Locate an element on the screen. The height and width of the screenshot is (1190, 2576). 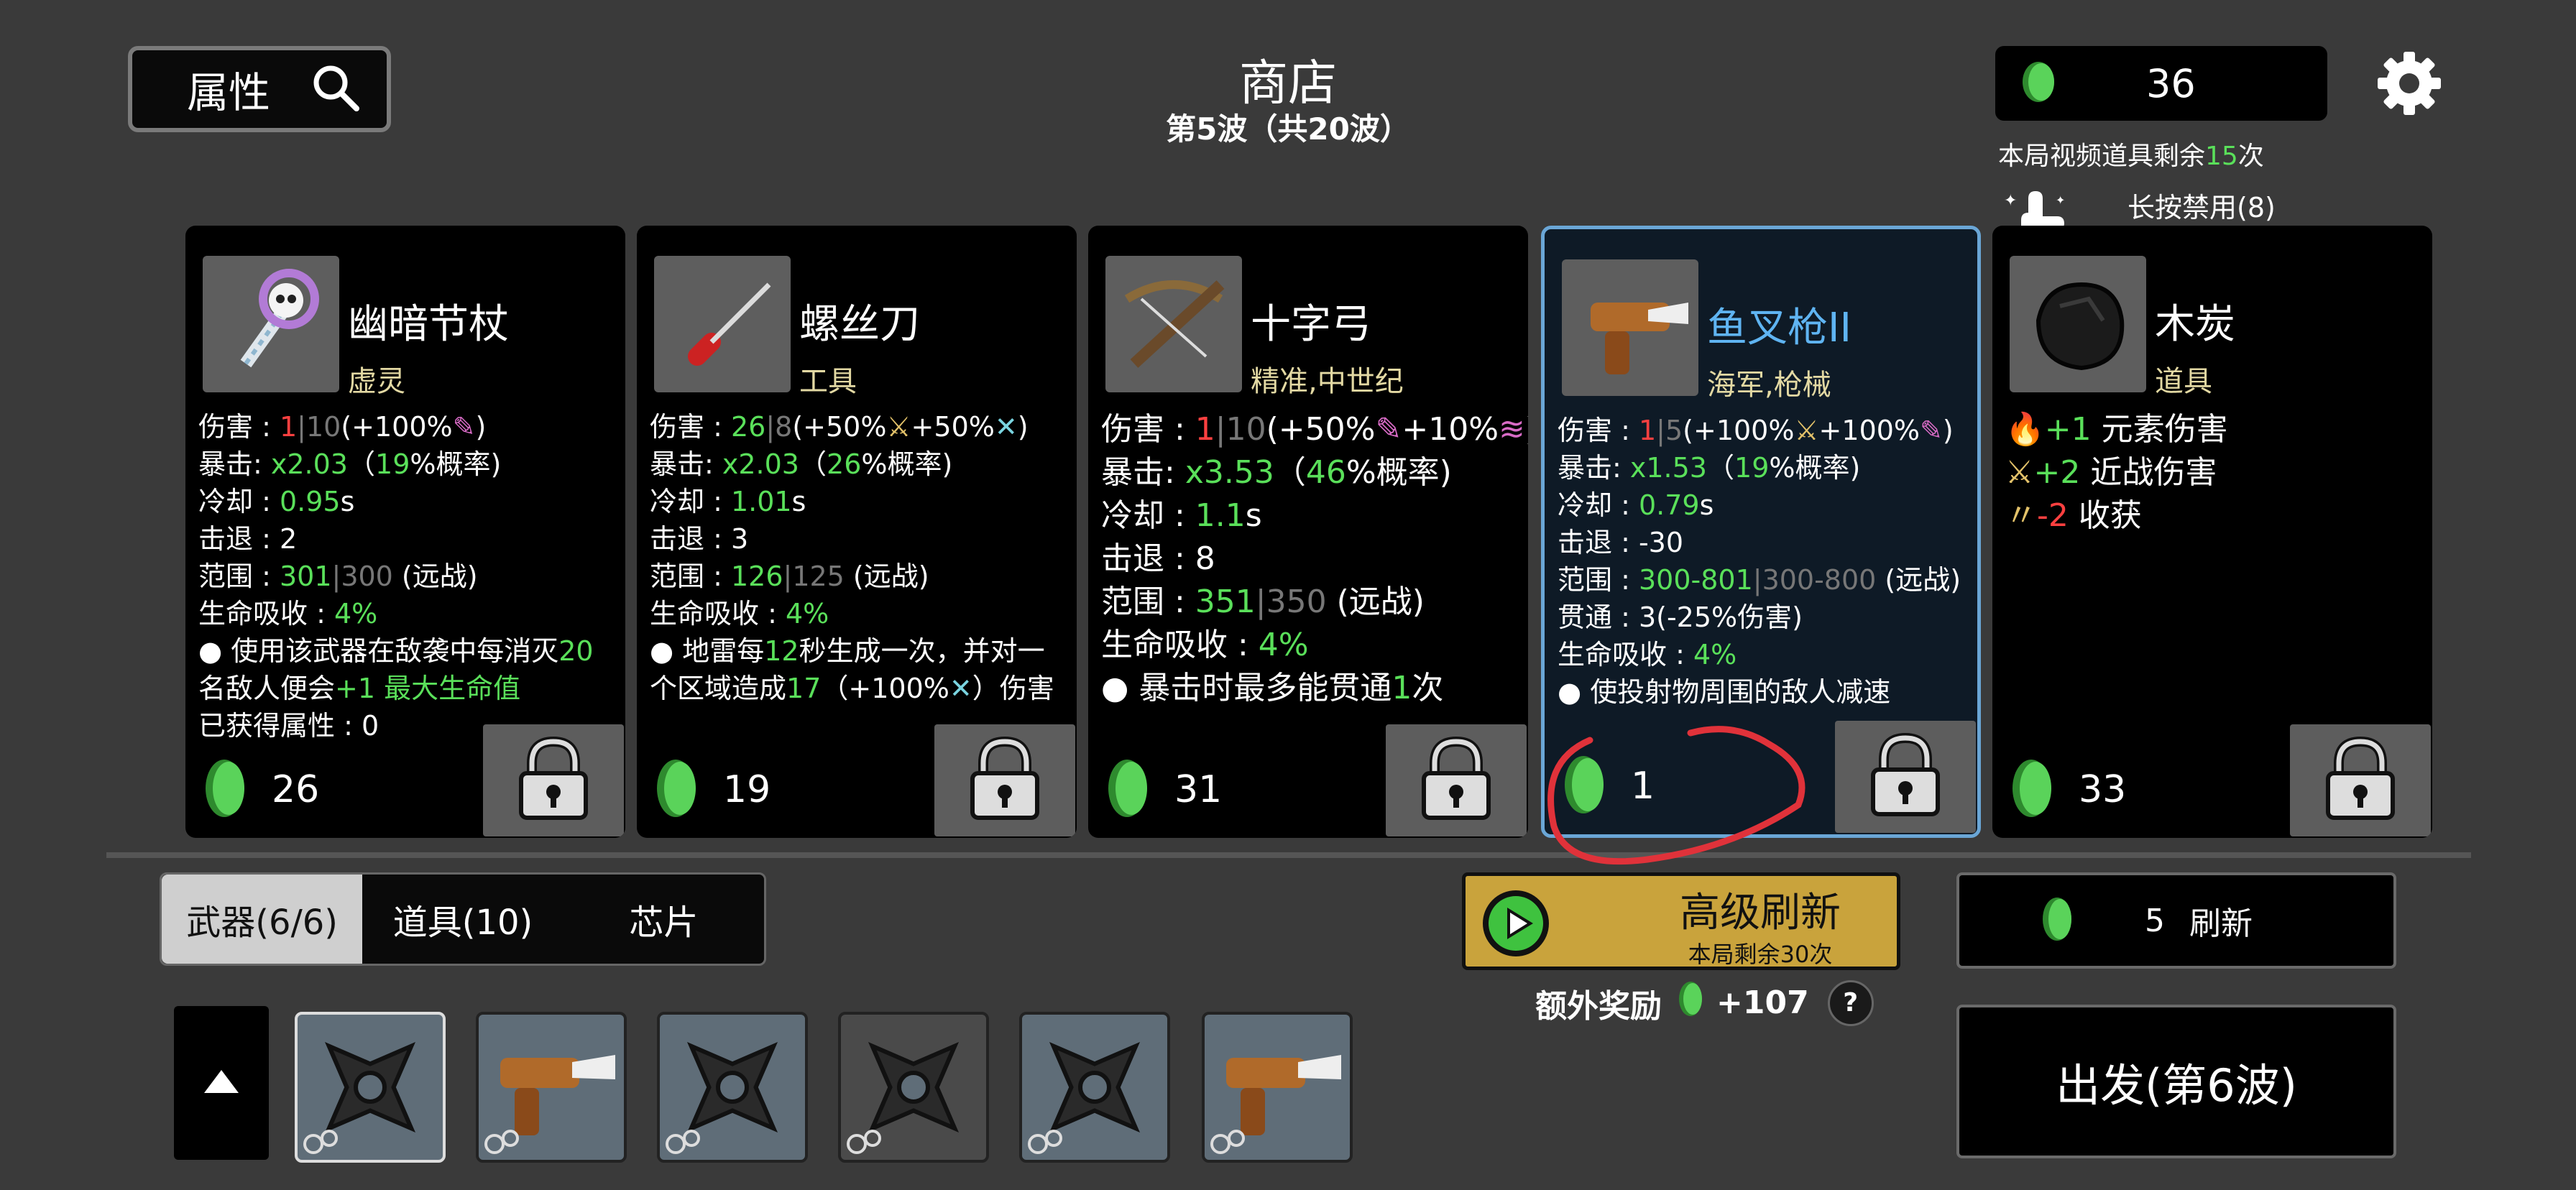
video-left-suffix: 次 is located at coordinates (2250, 156).